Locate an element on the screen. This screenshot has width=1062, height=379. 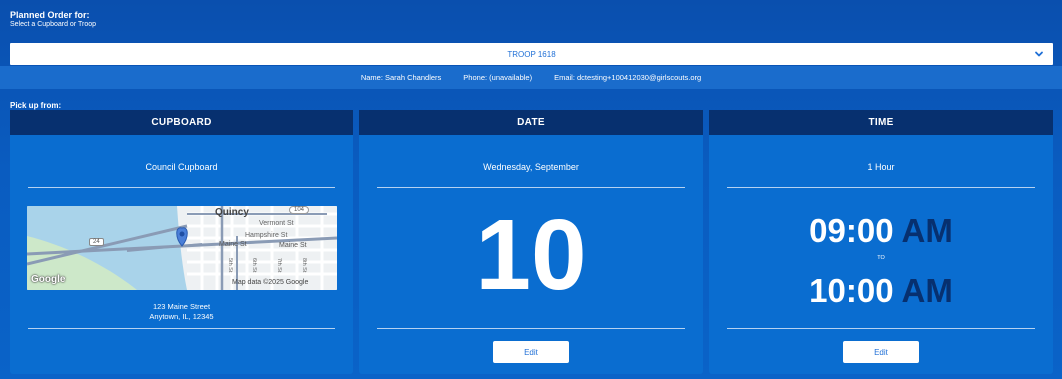
start-time: 09:00 AM is located at coordinates (881, 230).